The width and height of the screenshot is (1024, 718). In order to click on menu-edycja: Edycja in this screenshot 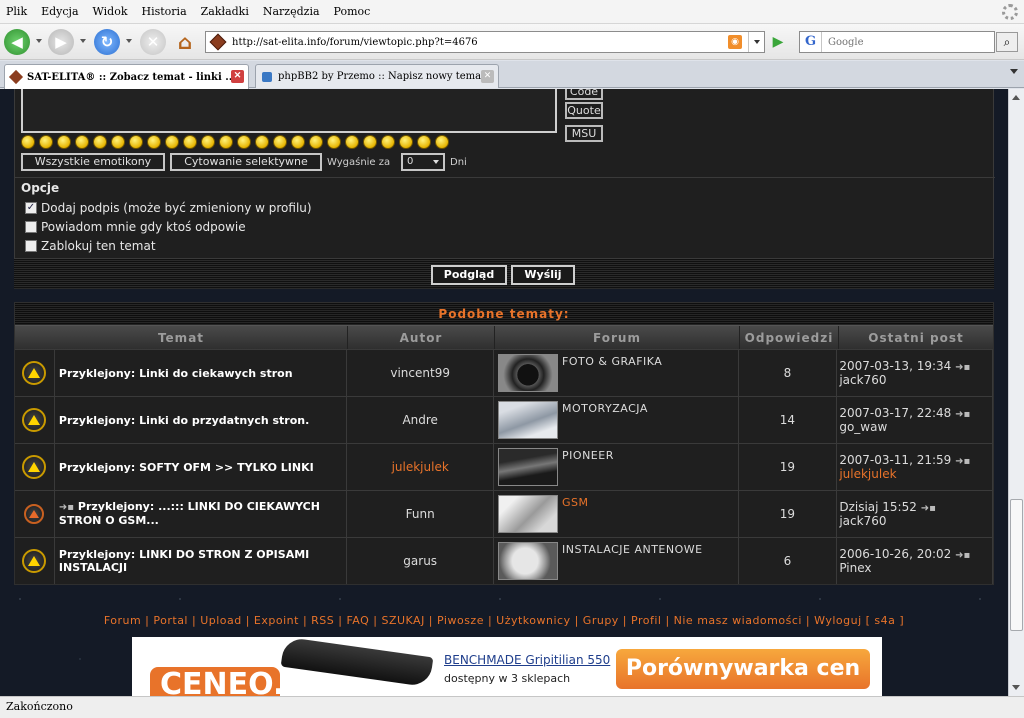, I will do `click(59, 11)`.